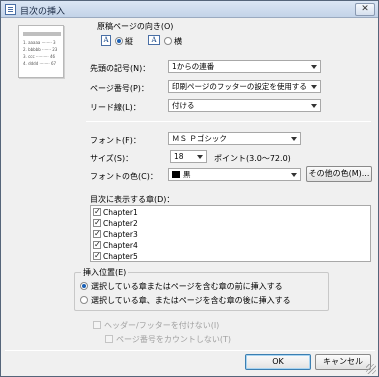 The image size is (379, 377). What do you see at coordinates (178, 41) in the screenshot?
I see `landscape-label: 横` at bounding box center [178, 41].